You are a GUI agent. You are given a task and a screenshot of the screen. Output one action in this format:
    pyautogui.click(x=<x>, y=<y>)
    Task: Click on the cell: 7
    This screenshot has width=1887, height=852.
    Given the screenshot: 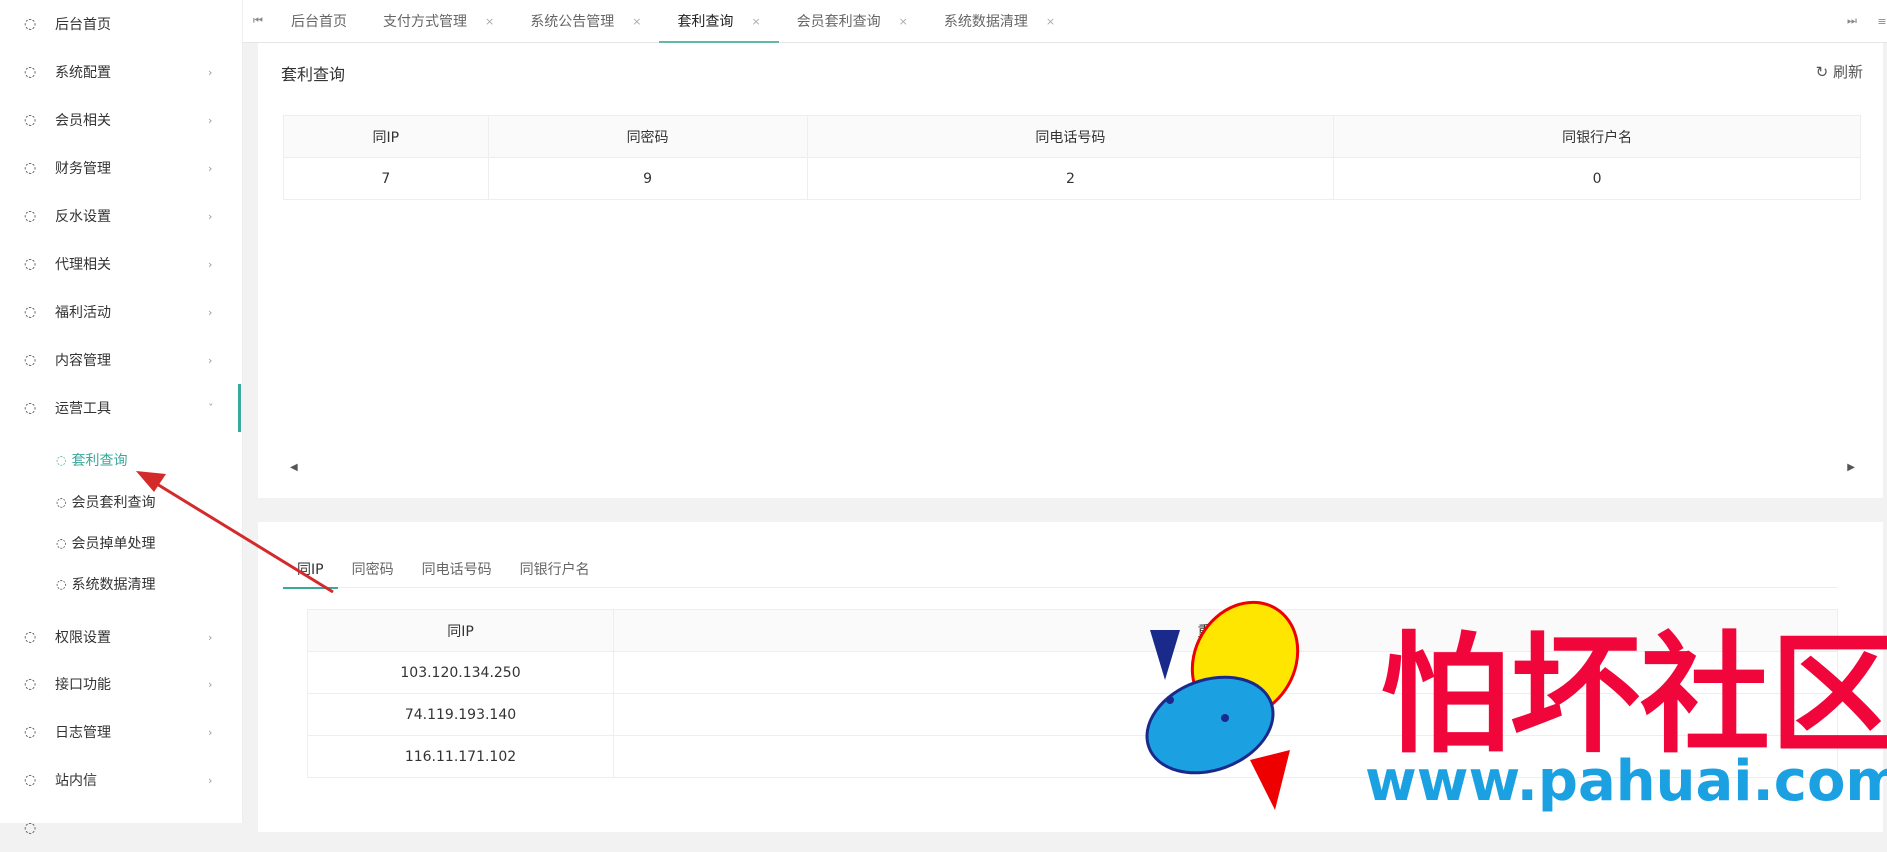 What is the action you would take?
    pyautogui.click(x=386, y=178)
    